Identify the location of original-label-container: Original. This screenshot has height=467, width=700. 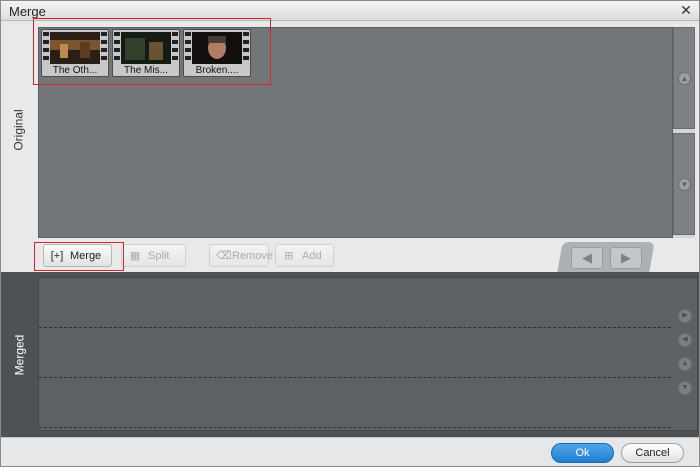
(19, 129).